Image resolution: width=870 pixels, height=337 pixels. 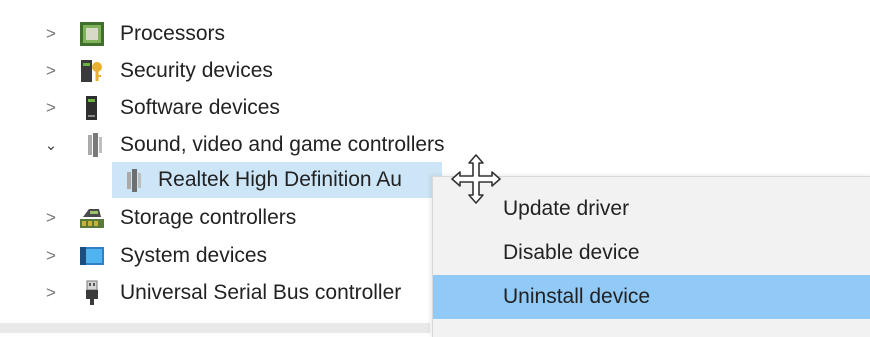 What do you see at coordinates (577, 296) in the screenshot?
I see `menu-item-label: Uninstall device` at bounding box center [577, 296].